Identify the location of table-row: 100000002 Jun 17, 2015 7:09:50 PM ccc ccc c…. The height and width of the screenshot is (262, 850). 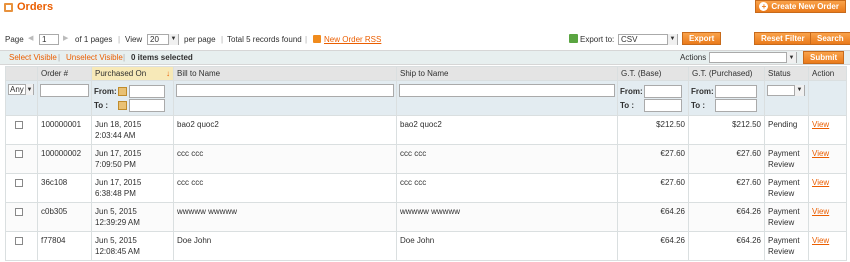
(426, 159).